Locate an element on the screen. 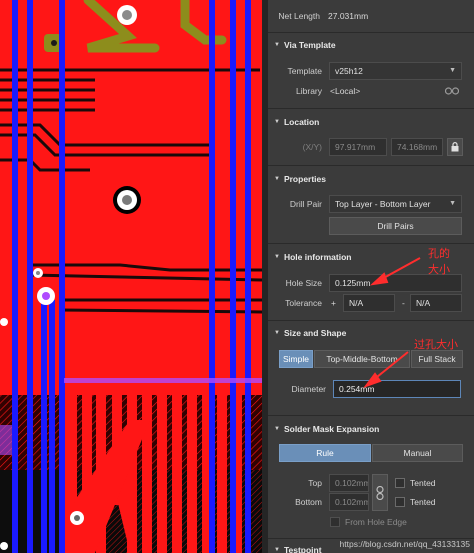  hole-size-note-line2: 大小 is located at coordinates (439, 270).